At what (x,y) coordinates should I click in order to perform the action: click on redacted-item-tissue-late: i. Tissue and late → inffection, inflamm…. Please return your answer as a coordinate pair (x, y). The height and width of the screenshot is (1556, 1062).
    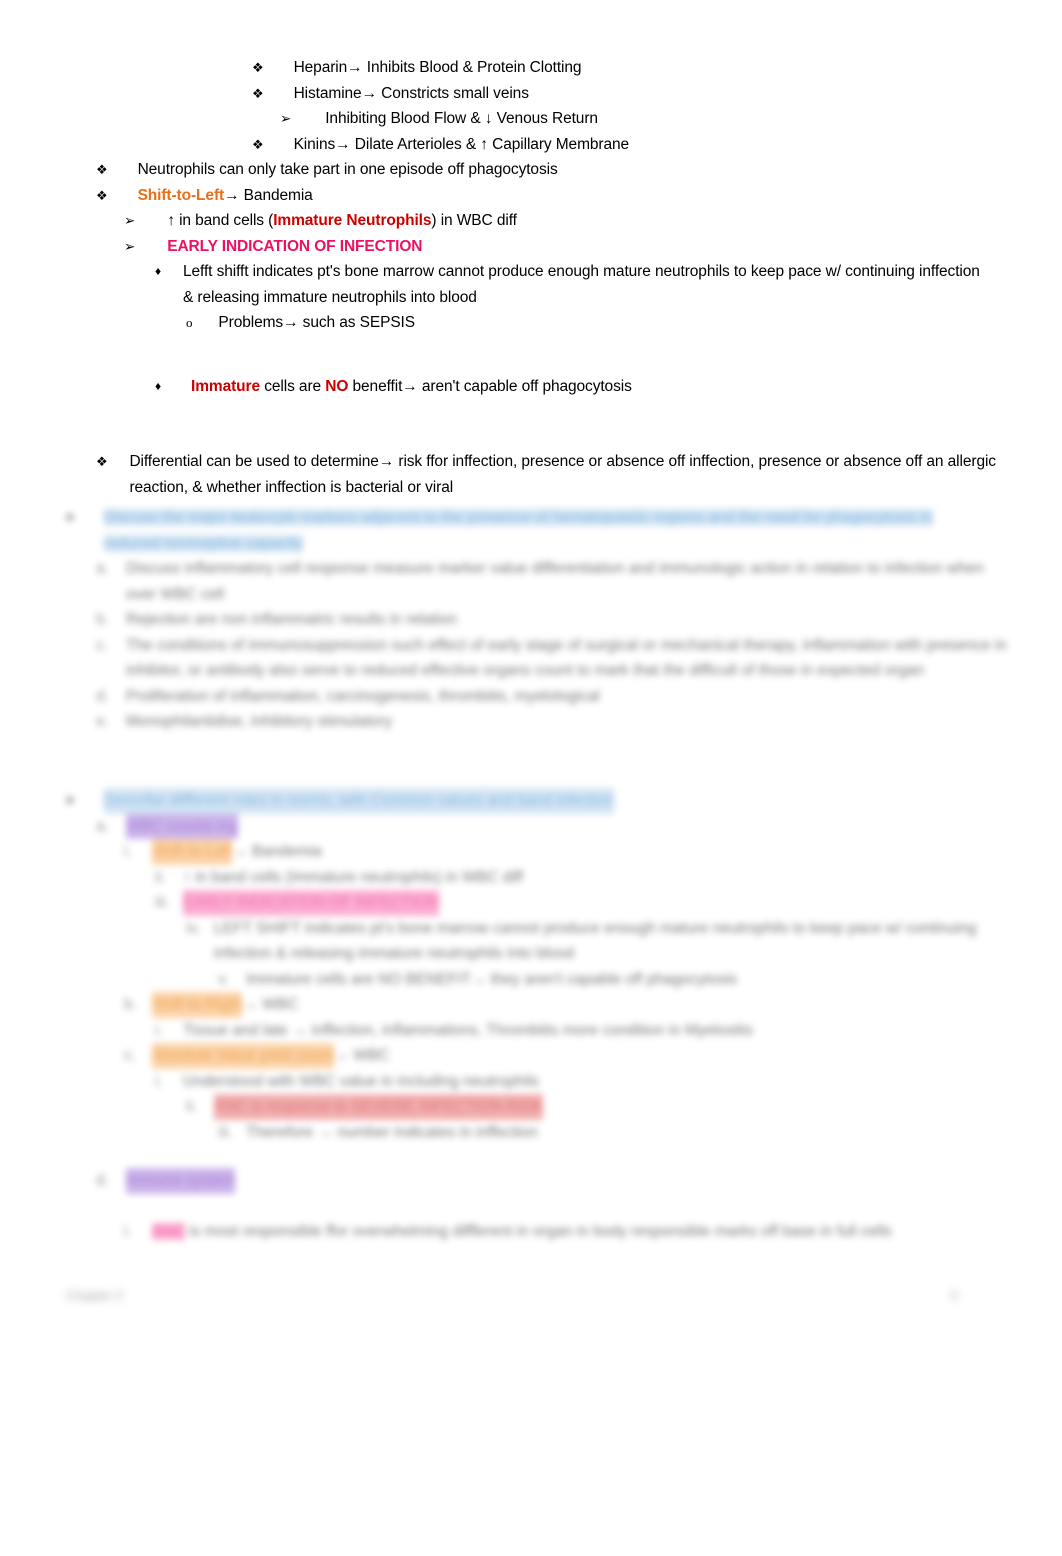
    Looking at the image, I should click on (531, 1031).